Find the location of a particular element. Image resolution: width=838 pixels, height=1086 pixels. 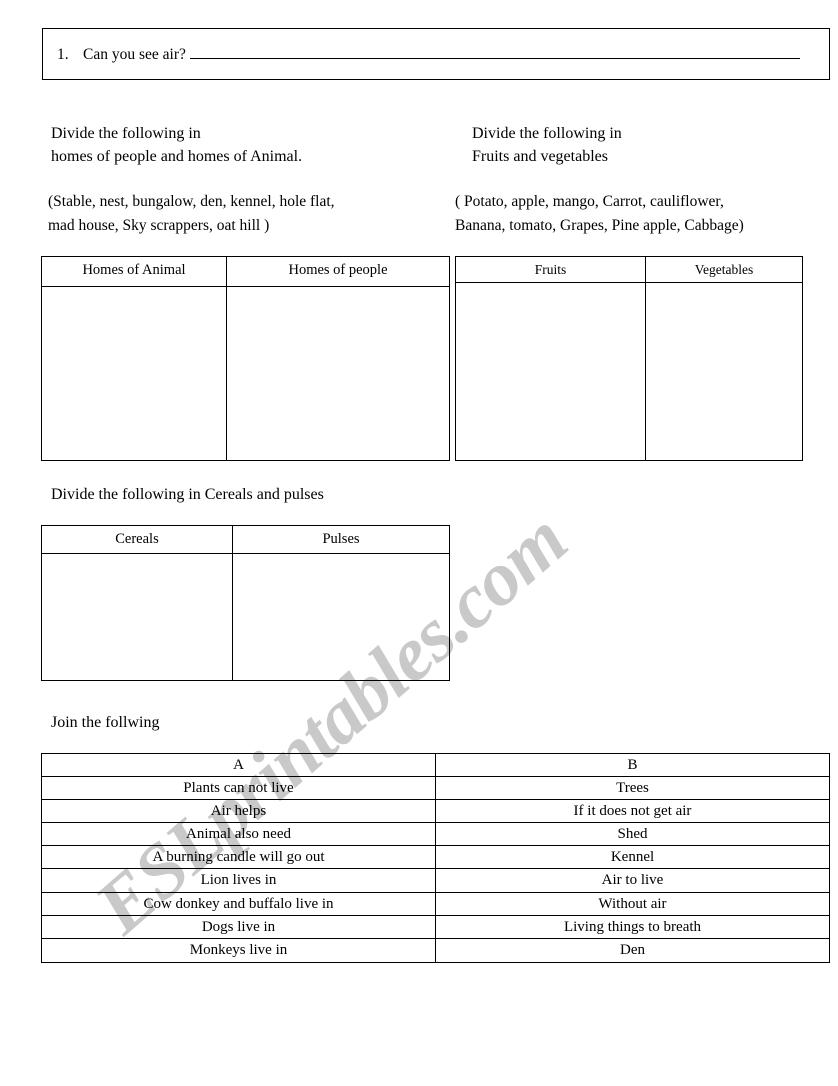

join-table-cell-b: If it does not get air is located at coordinates (632, 811).